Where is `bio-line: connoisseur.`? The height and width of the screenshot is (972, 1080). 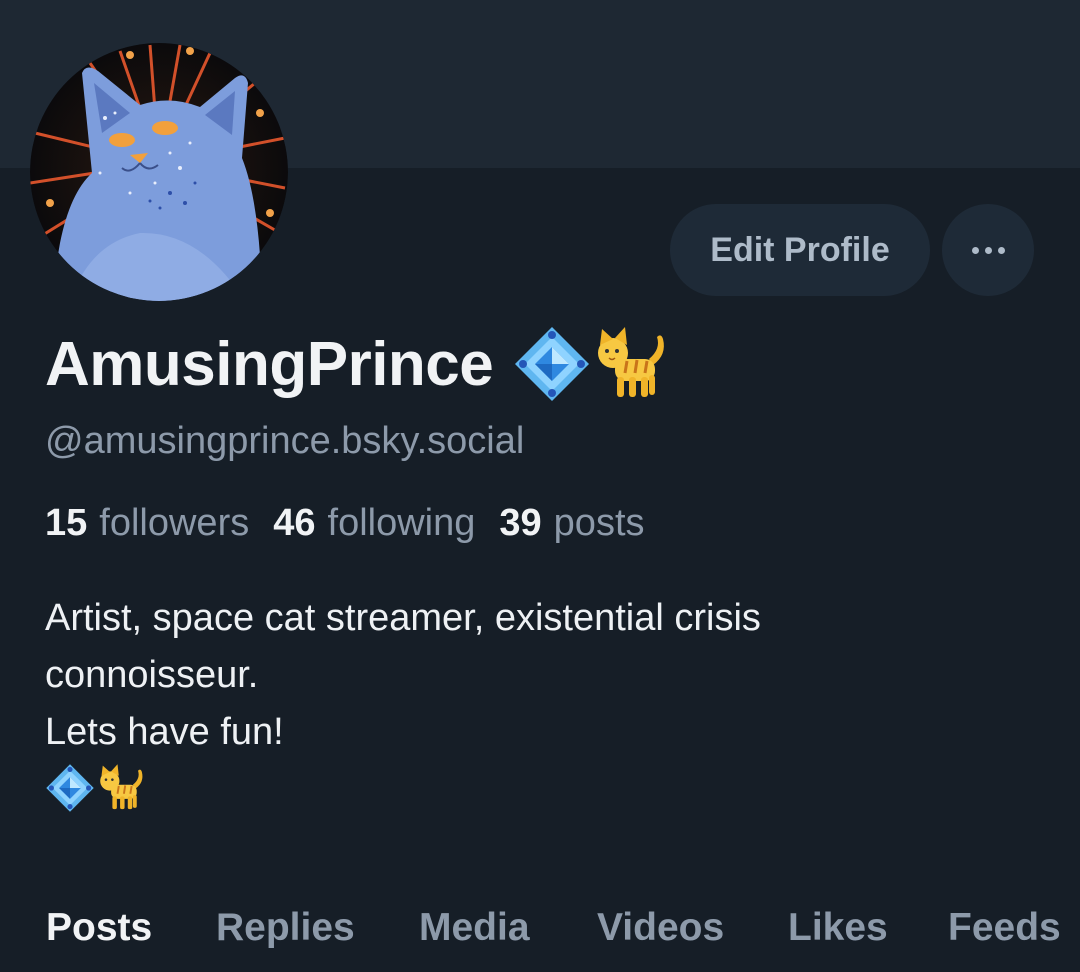 bio-line: connoisseur. is located at coordinates (152, 675).